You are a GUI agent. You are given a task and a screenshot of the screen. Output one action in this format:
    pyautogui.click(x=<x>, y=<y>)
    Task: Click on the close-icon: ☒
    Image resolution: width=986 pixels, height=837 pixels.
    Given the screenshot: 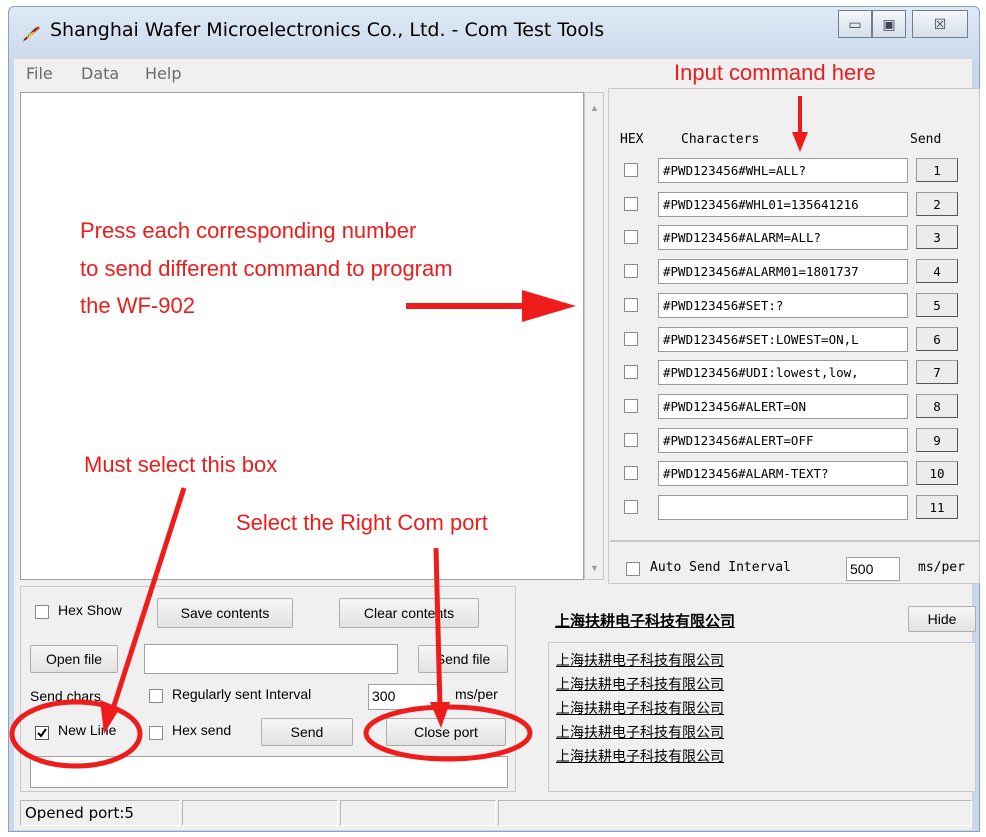 What is the action you would take?
    pyautogui.click(x=940, y=23)
    